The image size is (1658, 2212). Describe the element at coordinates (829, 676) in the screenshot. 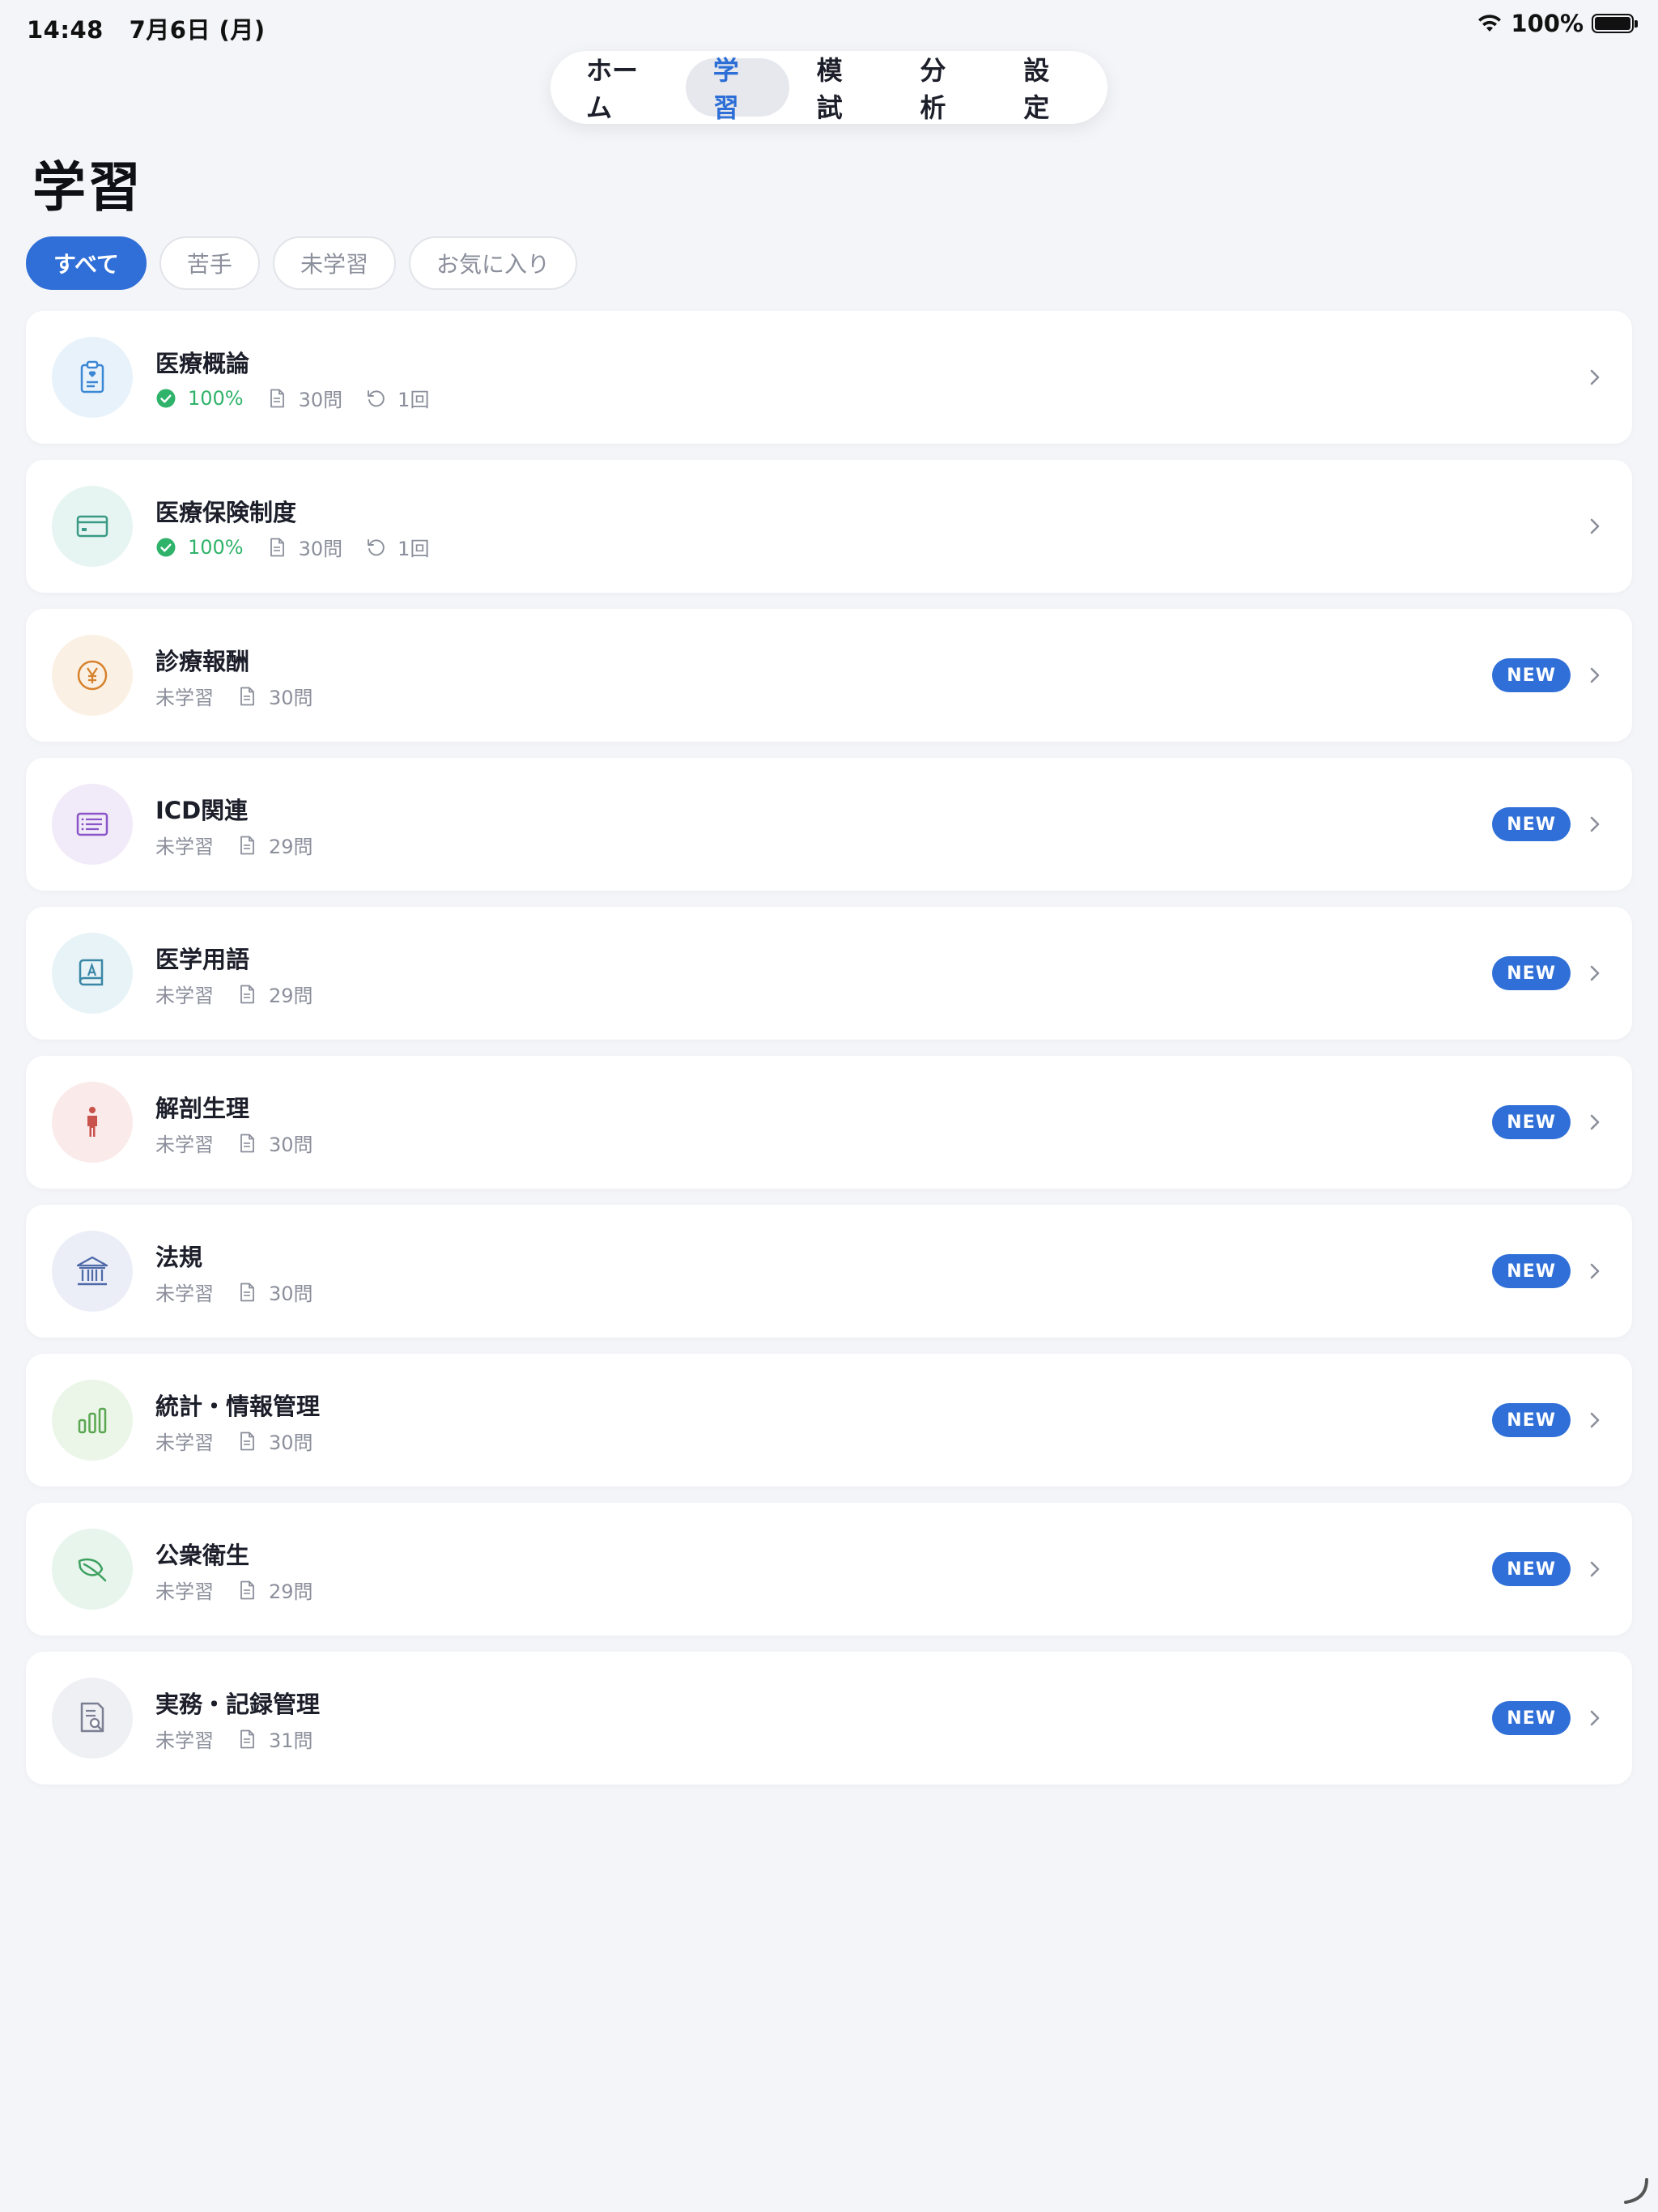

I see `subject-card: 診療報酬 未学習 30問 NEW` at that location.